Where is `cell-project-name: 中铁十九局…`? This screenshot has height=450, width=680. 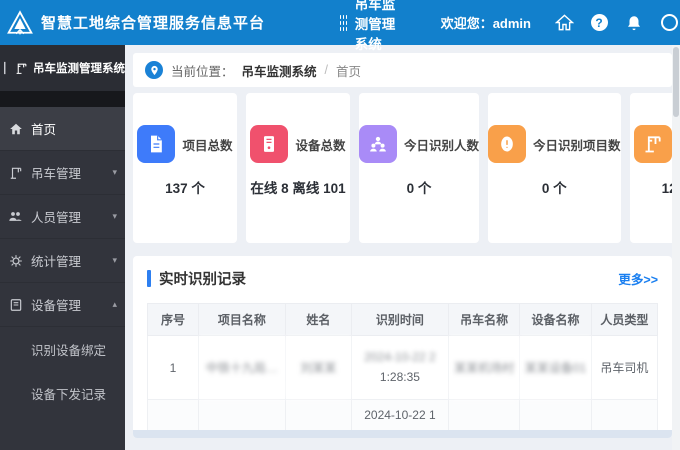
cell-project-name: 中铁十九局… is located at coordinates (242, 367).